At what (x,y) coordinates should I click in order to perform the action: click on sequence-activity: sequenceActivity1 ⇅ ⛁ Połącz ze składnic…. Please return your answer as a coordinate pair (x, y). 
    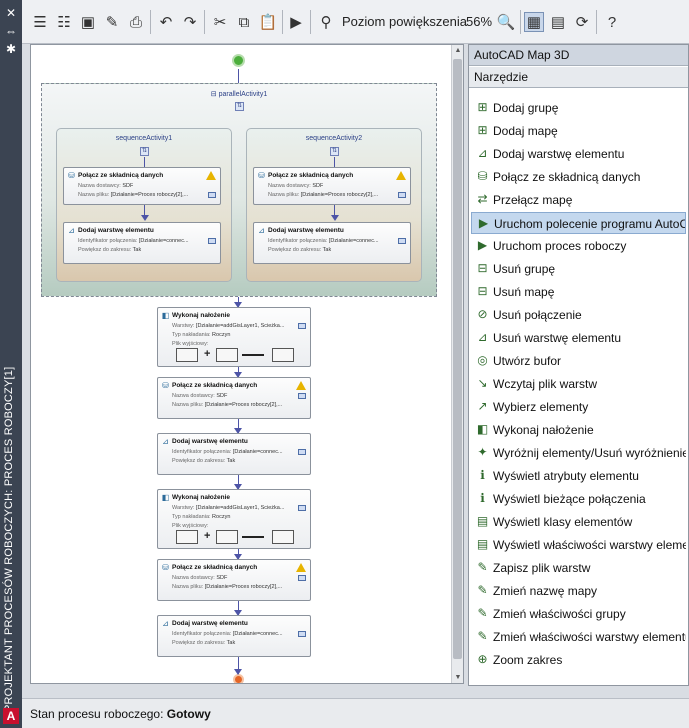
    Looking at the image, I should click on (144, 205).